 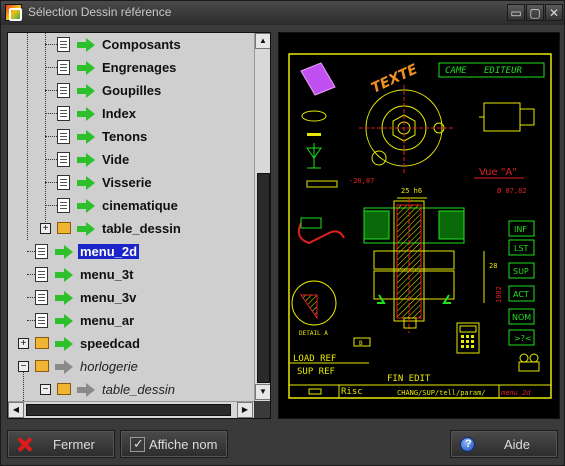 I want to click on tree-item-label: Index, so click(x=119, y=113).